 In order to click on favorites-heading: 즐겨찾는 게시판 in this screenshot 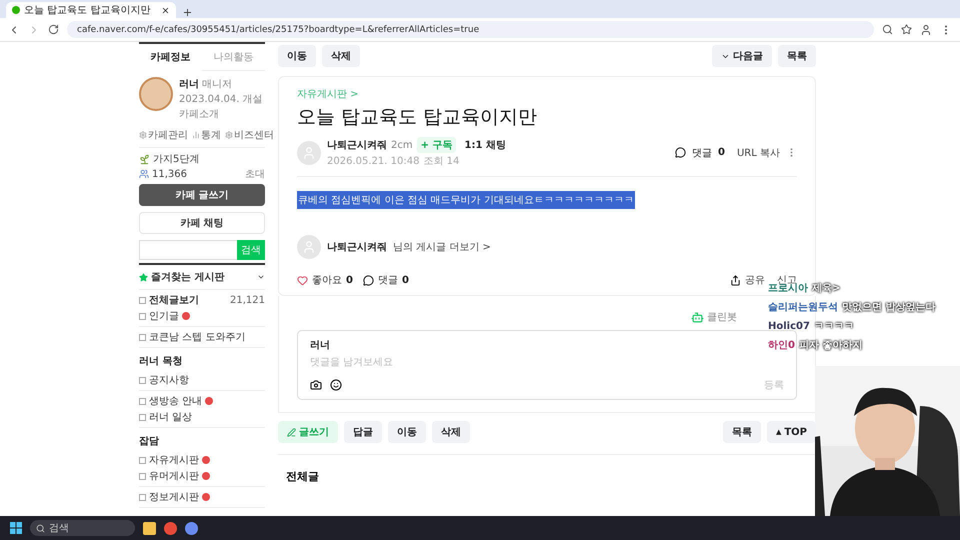, I will do `click(187, 277)`.